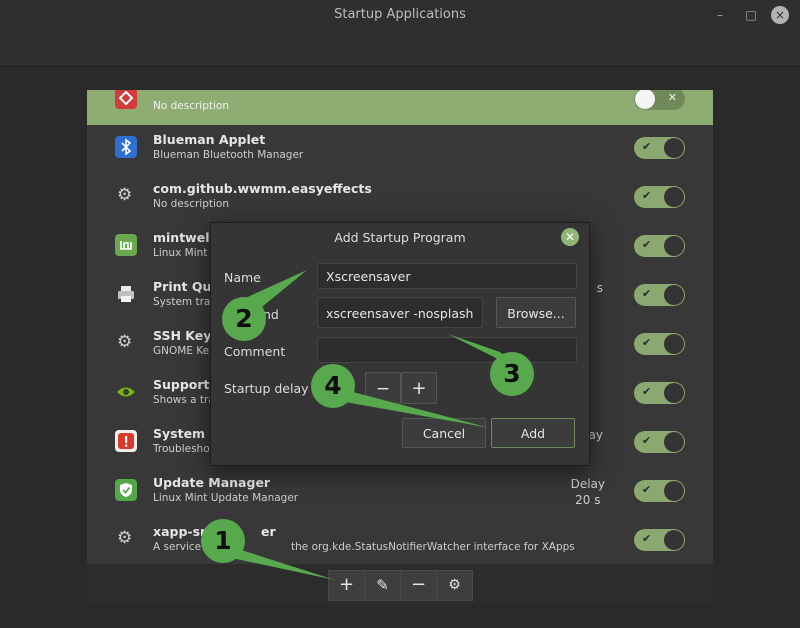  What do you see at coordinates (333, 386) in the screenshot?
I see `callout-4: 4` at bounding box center [333, 386].